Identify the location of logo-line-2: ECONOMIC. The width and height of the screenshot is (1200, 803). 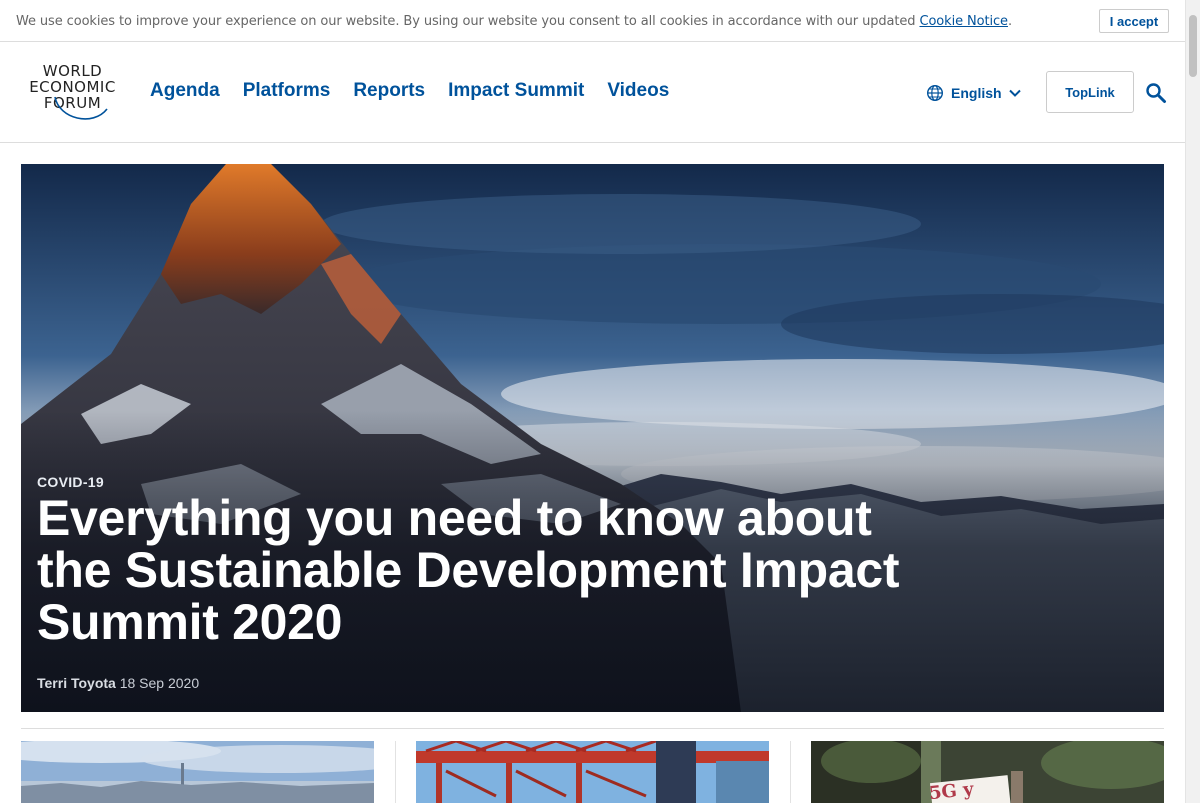
(72, 87).